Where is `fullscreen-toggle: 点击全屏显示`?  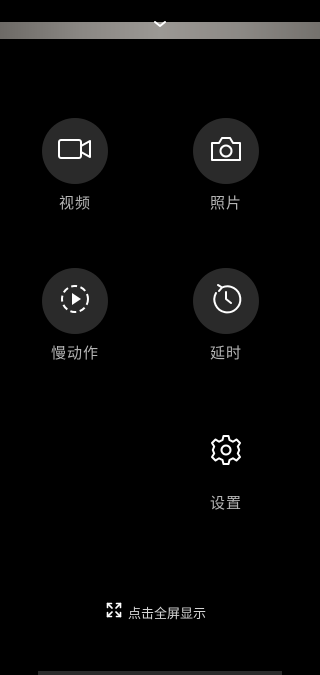
fullscreen-toggle: 点击全屏显示 is located at coordinates (161, 612).